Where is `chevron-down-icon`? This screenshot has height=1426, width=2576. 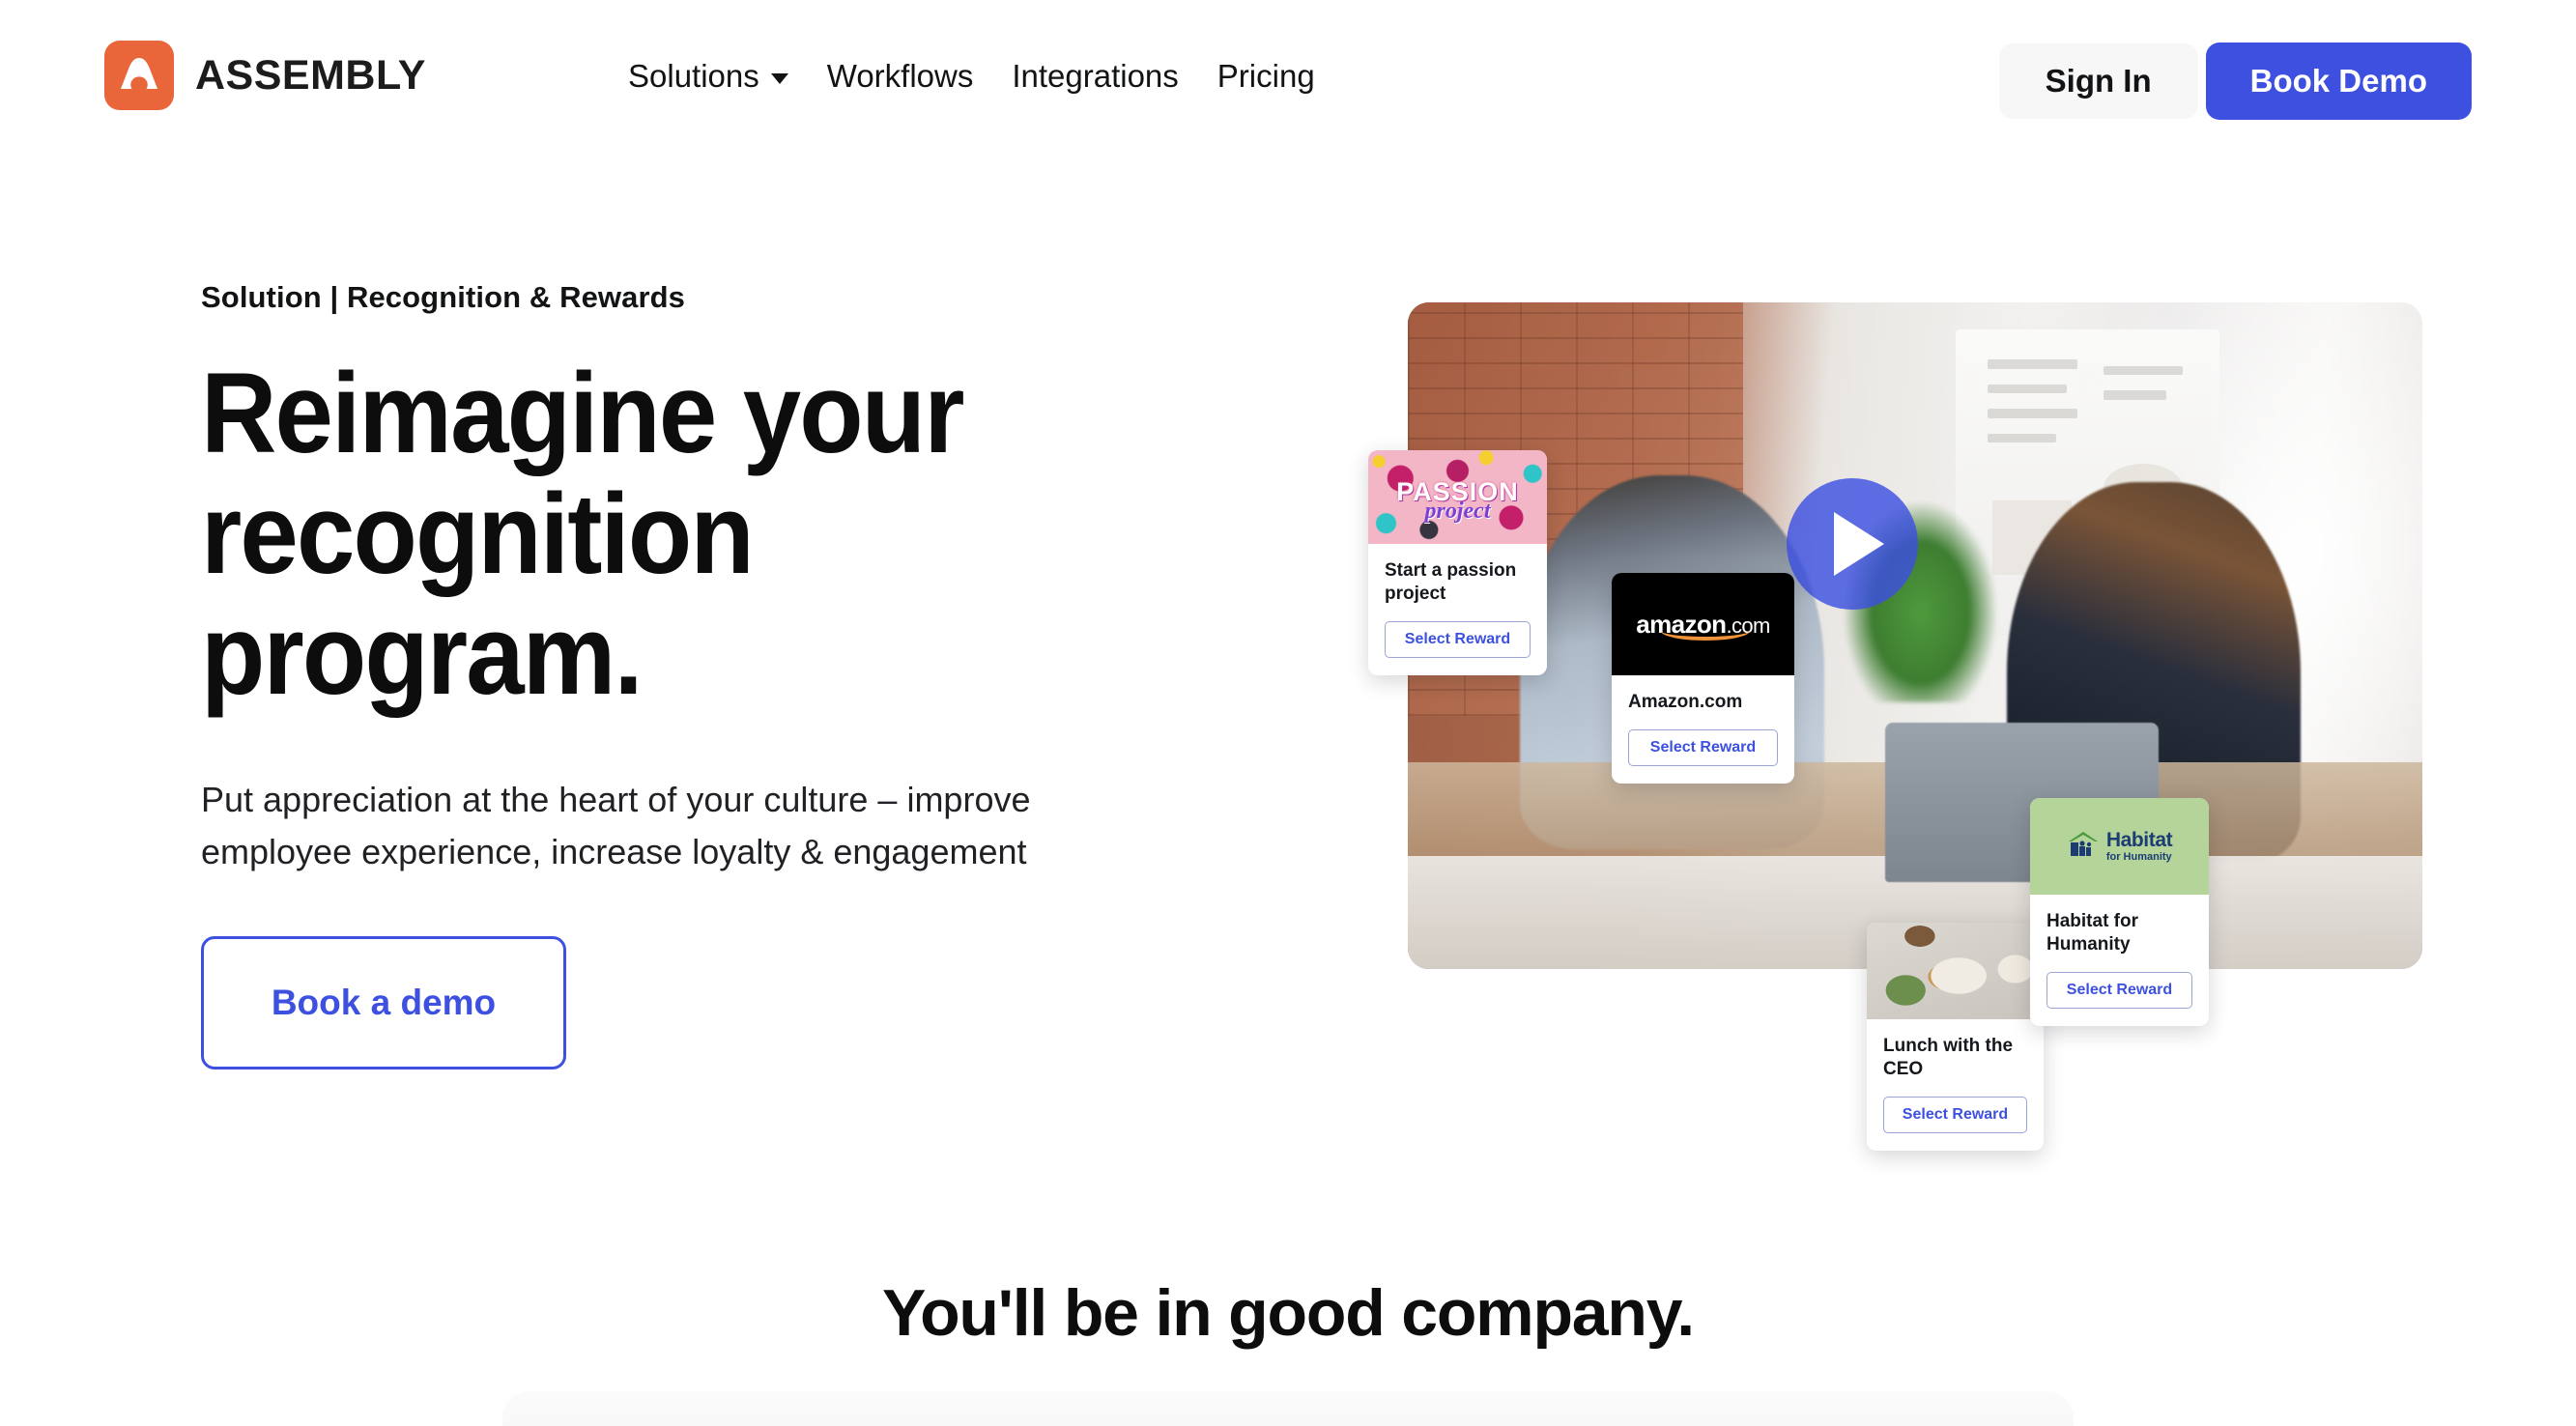 chevron-down-icon is located at coordinates (779, 78).